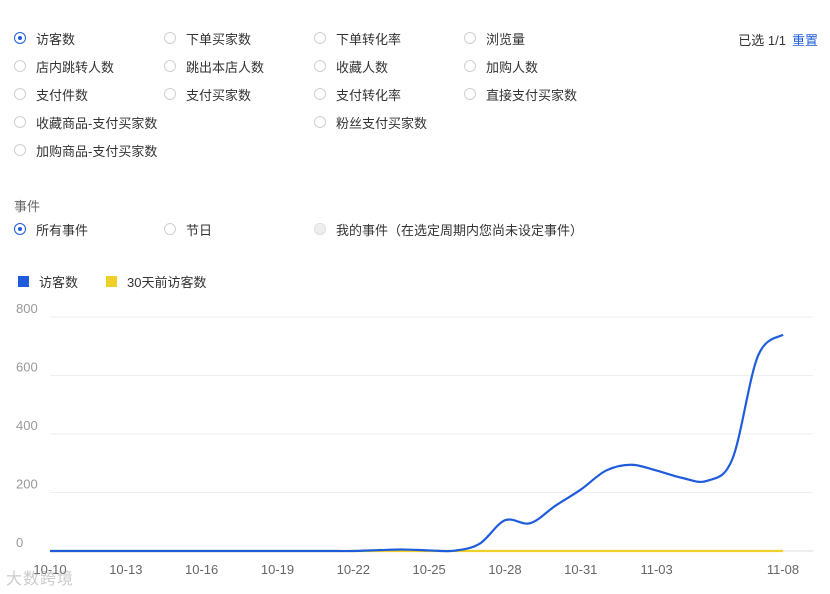  I want to click on x-tick-label: 10-13, so click(125, 569).